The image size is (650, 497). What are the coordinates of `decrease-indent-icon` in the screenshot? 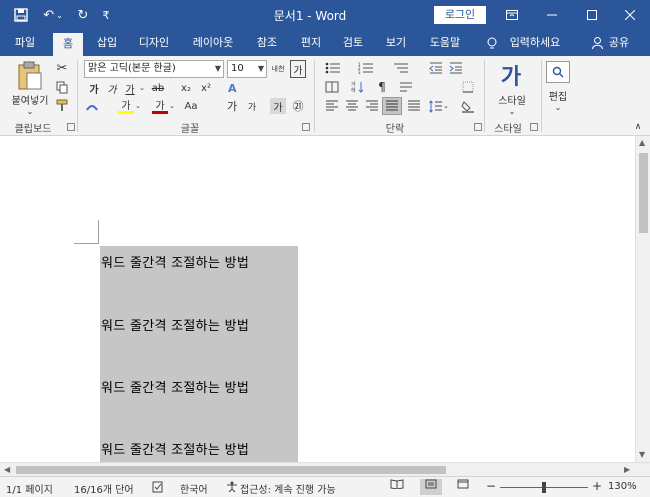 It's located at (436, 68).